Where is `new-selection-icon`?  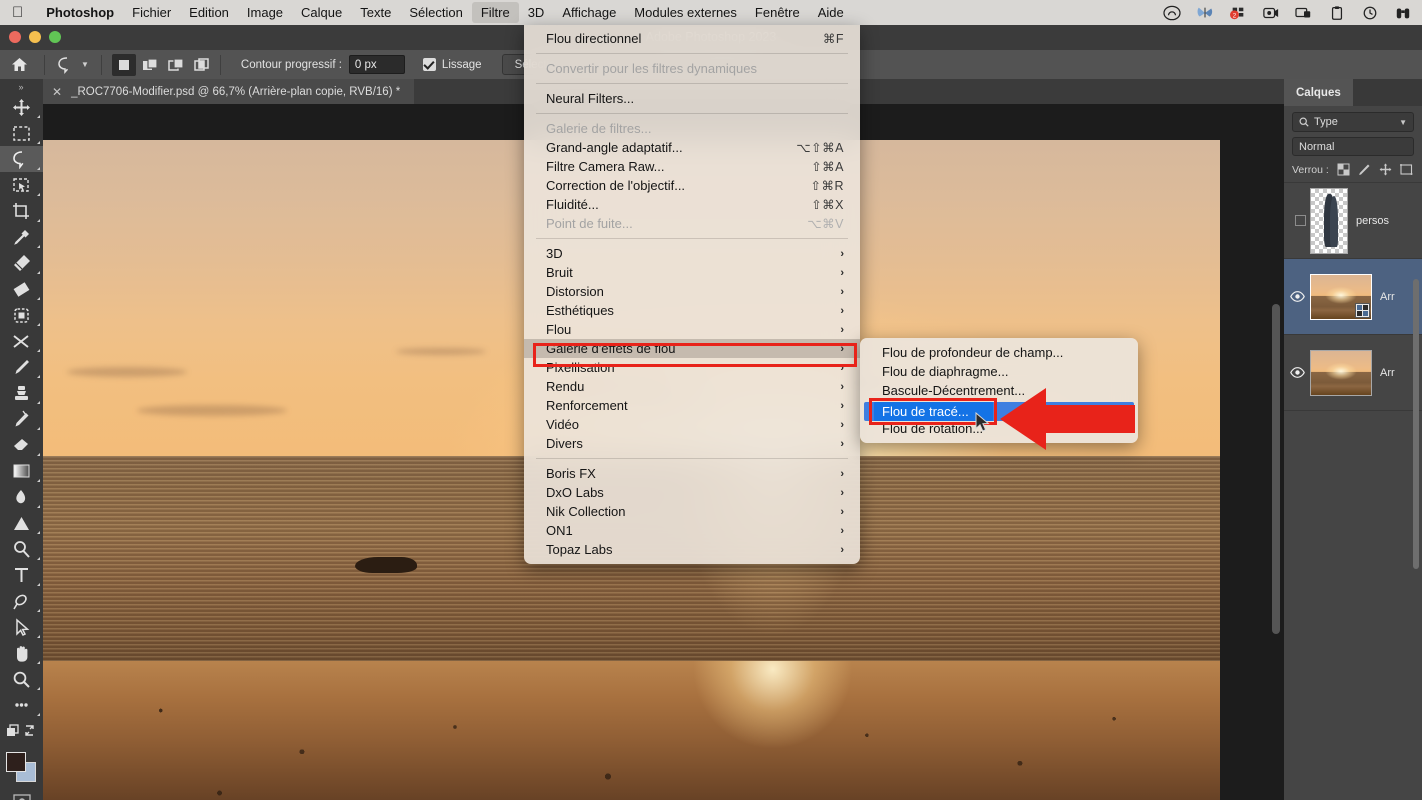 new-selection-icon is located at coordinates (123, 64).